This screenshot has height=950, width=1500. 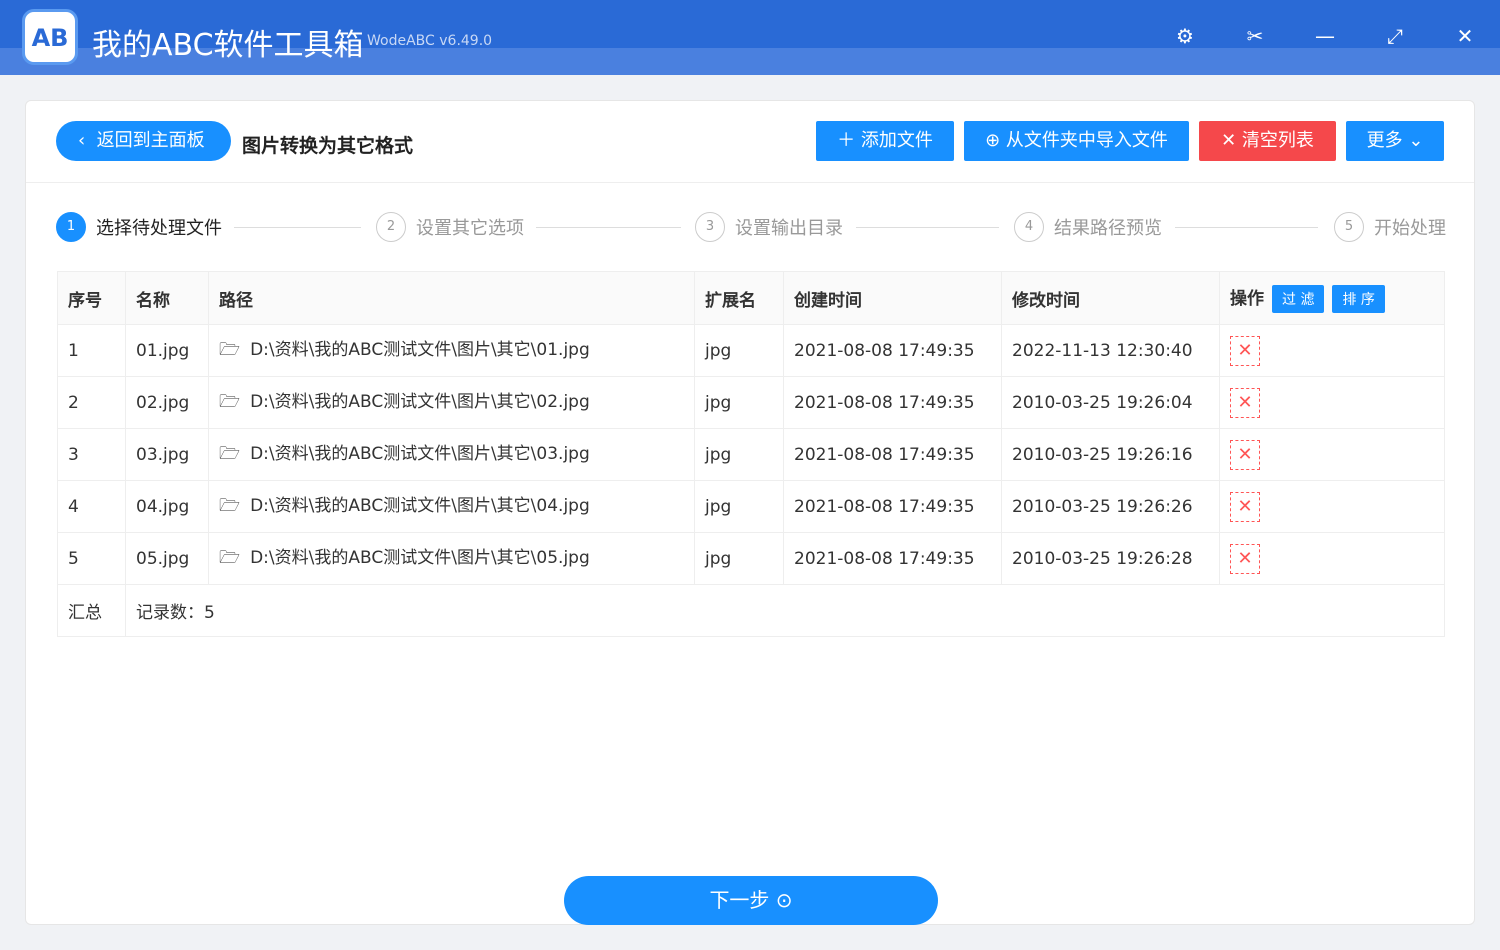 What do you see at coordinates (1384, 140) in the screenshot?
I see `more-label: 更多` at bounding box center [1384, 140].